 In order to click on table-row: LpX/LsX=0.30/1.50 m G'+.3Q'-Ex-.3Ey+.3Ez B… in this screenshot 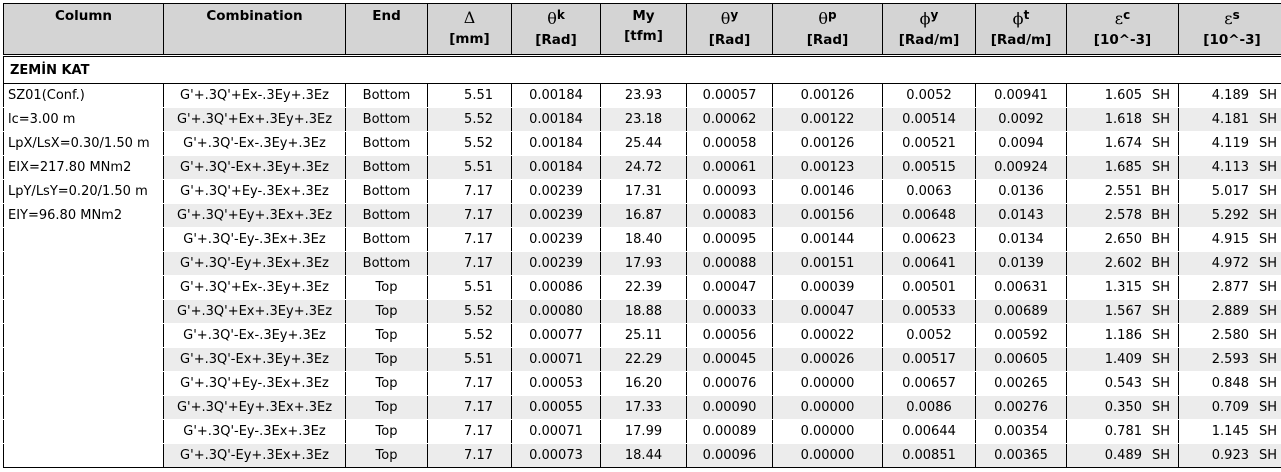, I will do `click(642, 143)`.